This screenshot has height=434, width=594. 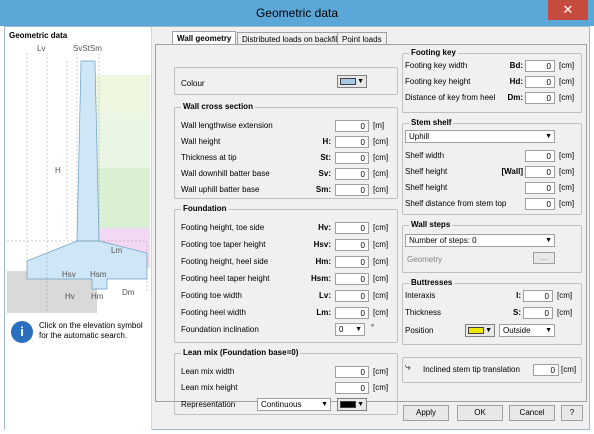 I want to click on shelf-height-input: 0, so click(x=540, y=188).